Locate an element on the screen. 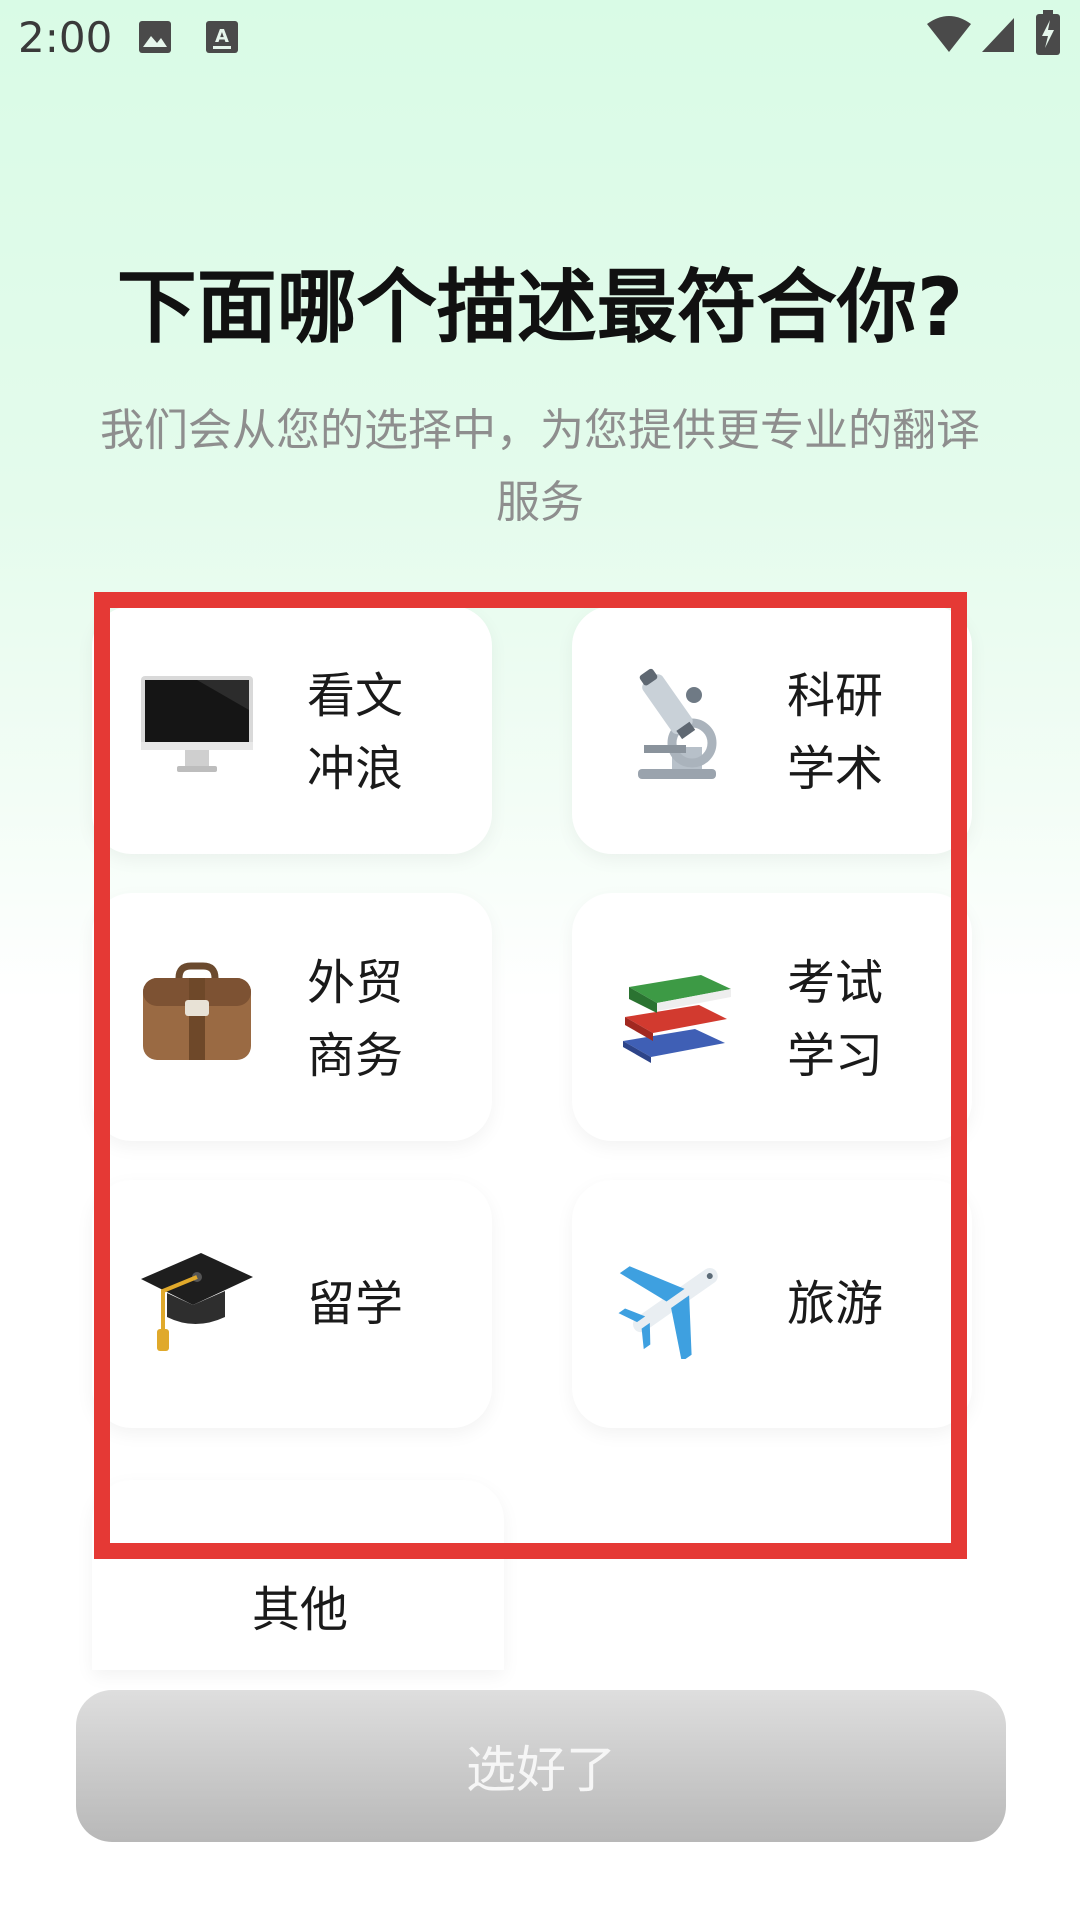 The width and height of the screenshot is (1080, 1920). option-reading-browsing: 看文 冲浪 is located at coordinates (292, 730).